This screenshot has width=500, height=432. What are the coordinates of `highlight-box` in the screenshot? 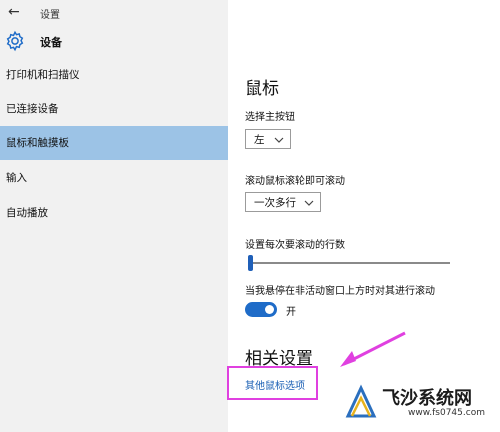 It's located at (272, 383).